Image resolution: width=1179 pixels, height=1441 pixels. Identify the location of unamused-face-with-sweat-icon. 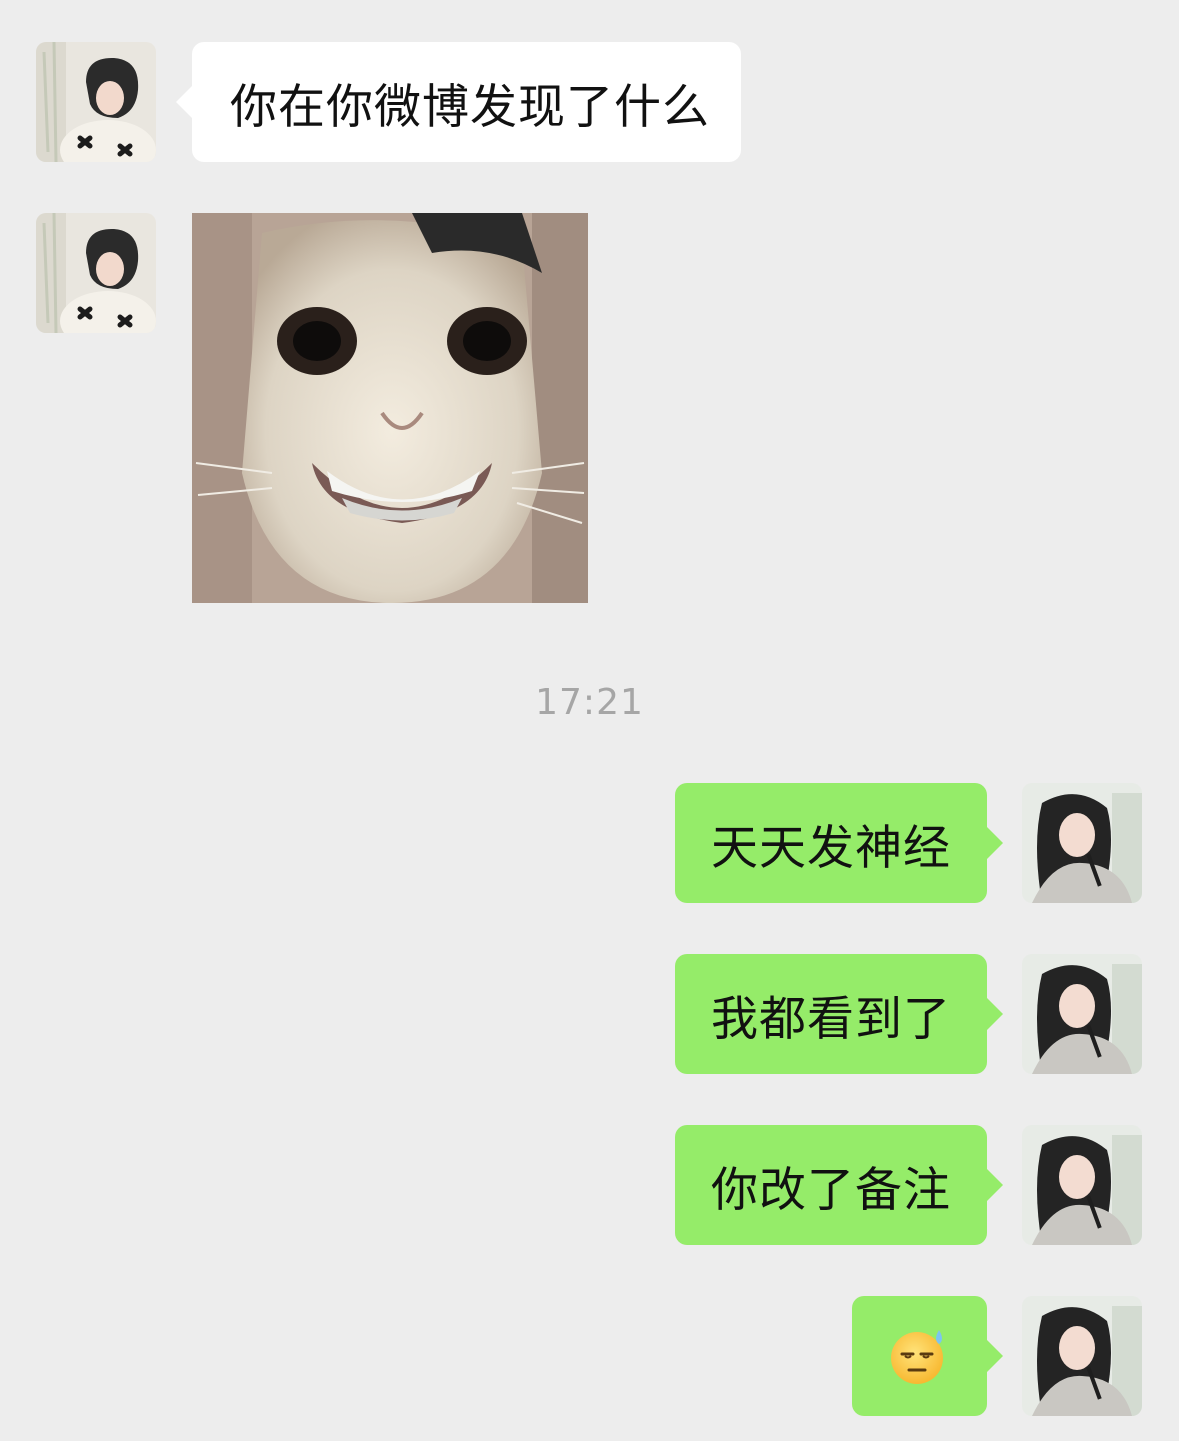
(919, 1356).